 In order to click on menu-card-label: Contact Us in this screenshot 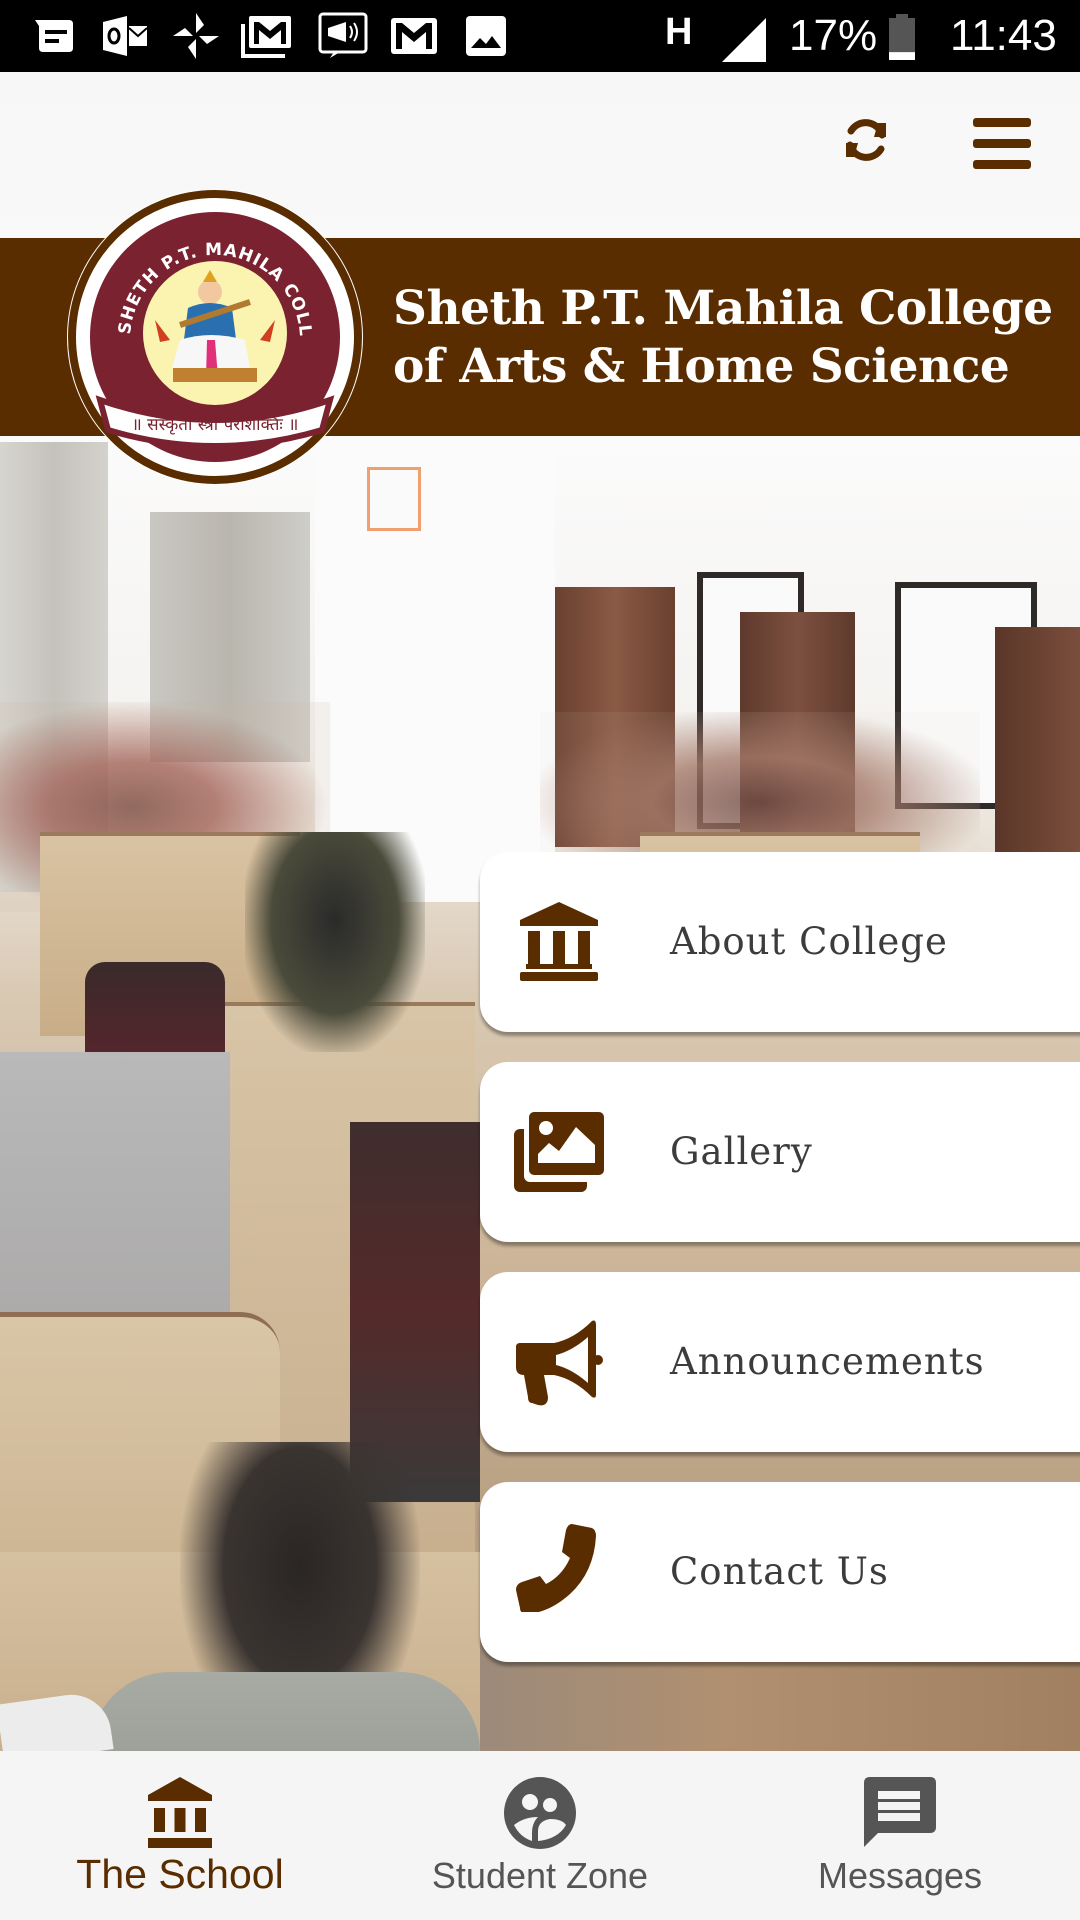, I will do `click(779, 1571)`.